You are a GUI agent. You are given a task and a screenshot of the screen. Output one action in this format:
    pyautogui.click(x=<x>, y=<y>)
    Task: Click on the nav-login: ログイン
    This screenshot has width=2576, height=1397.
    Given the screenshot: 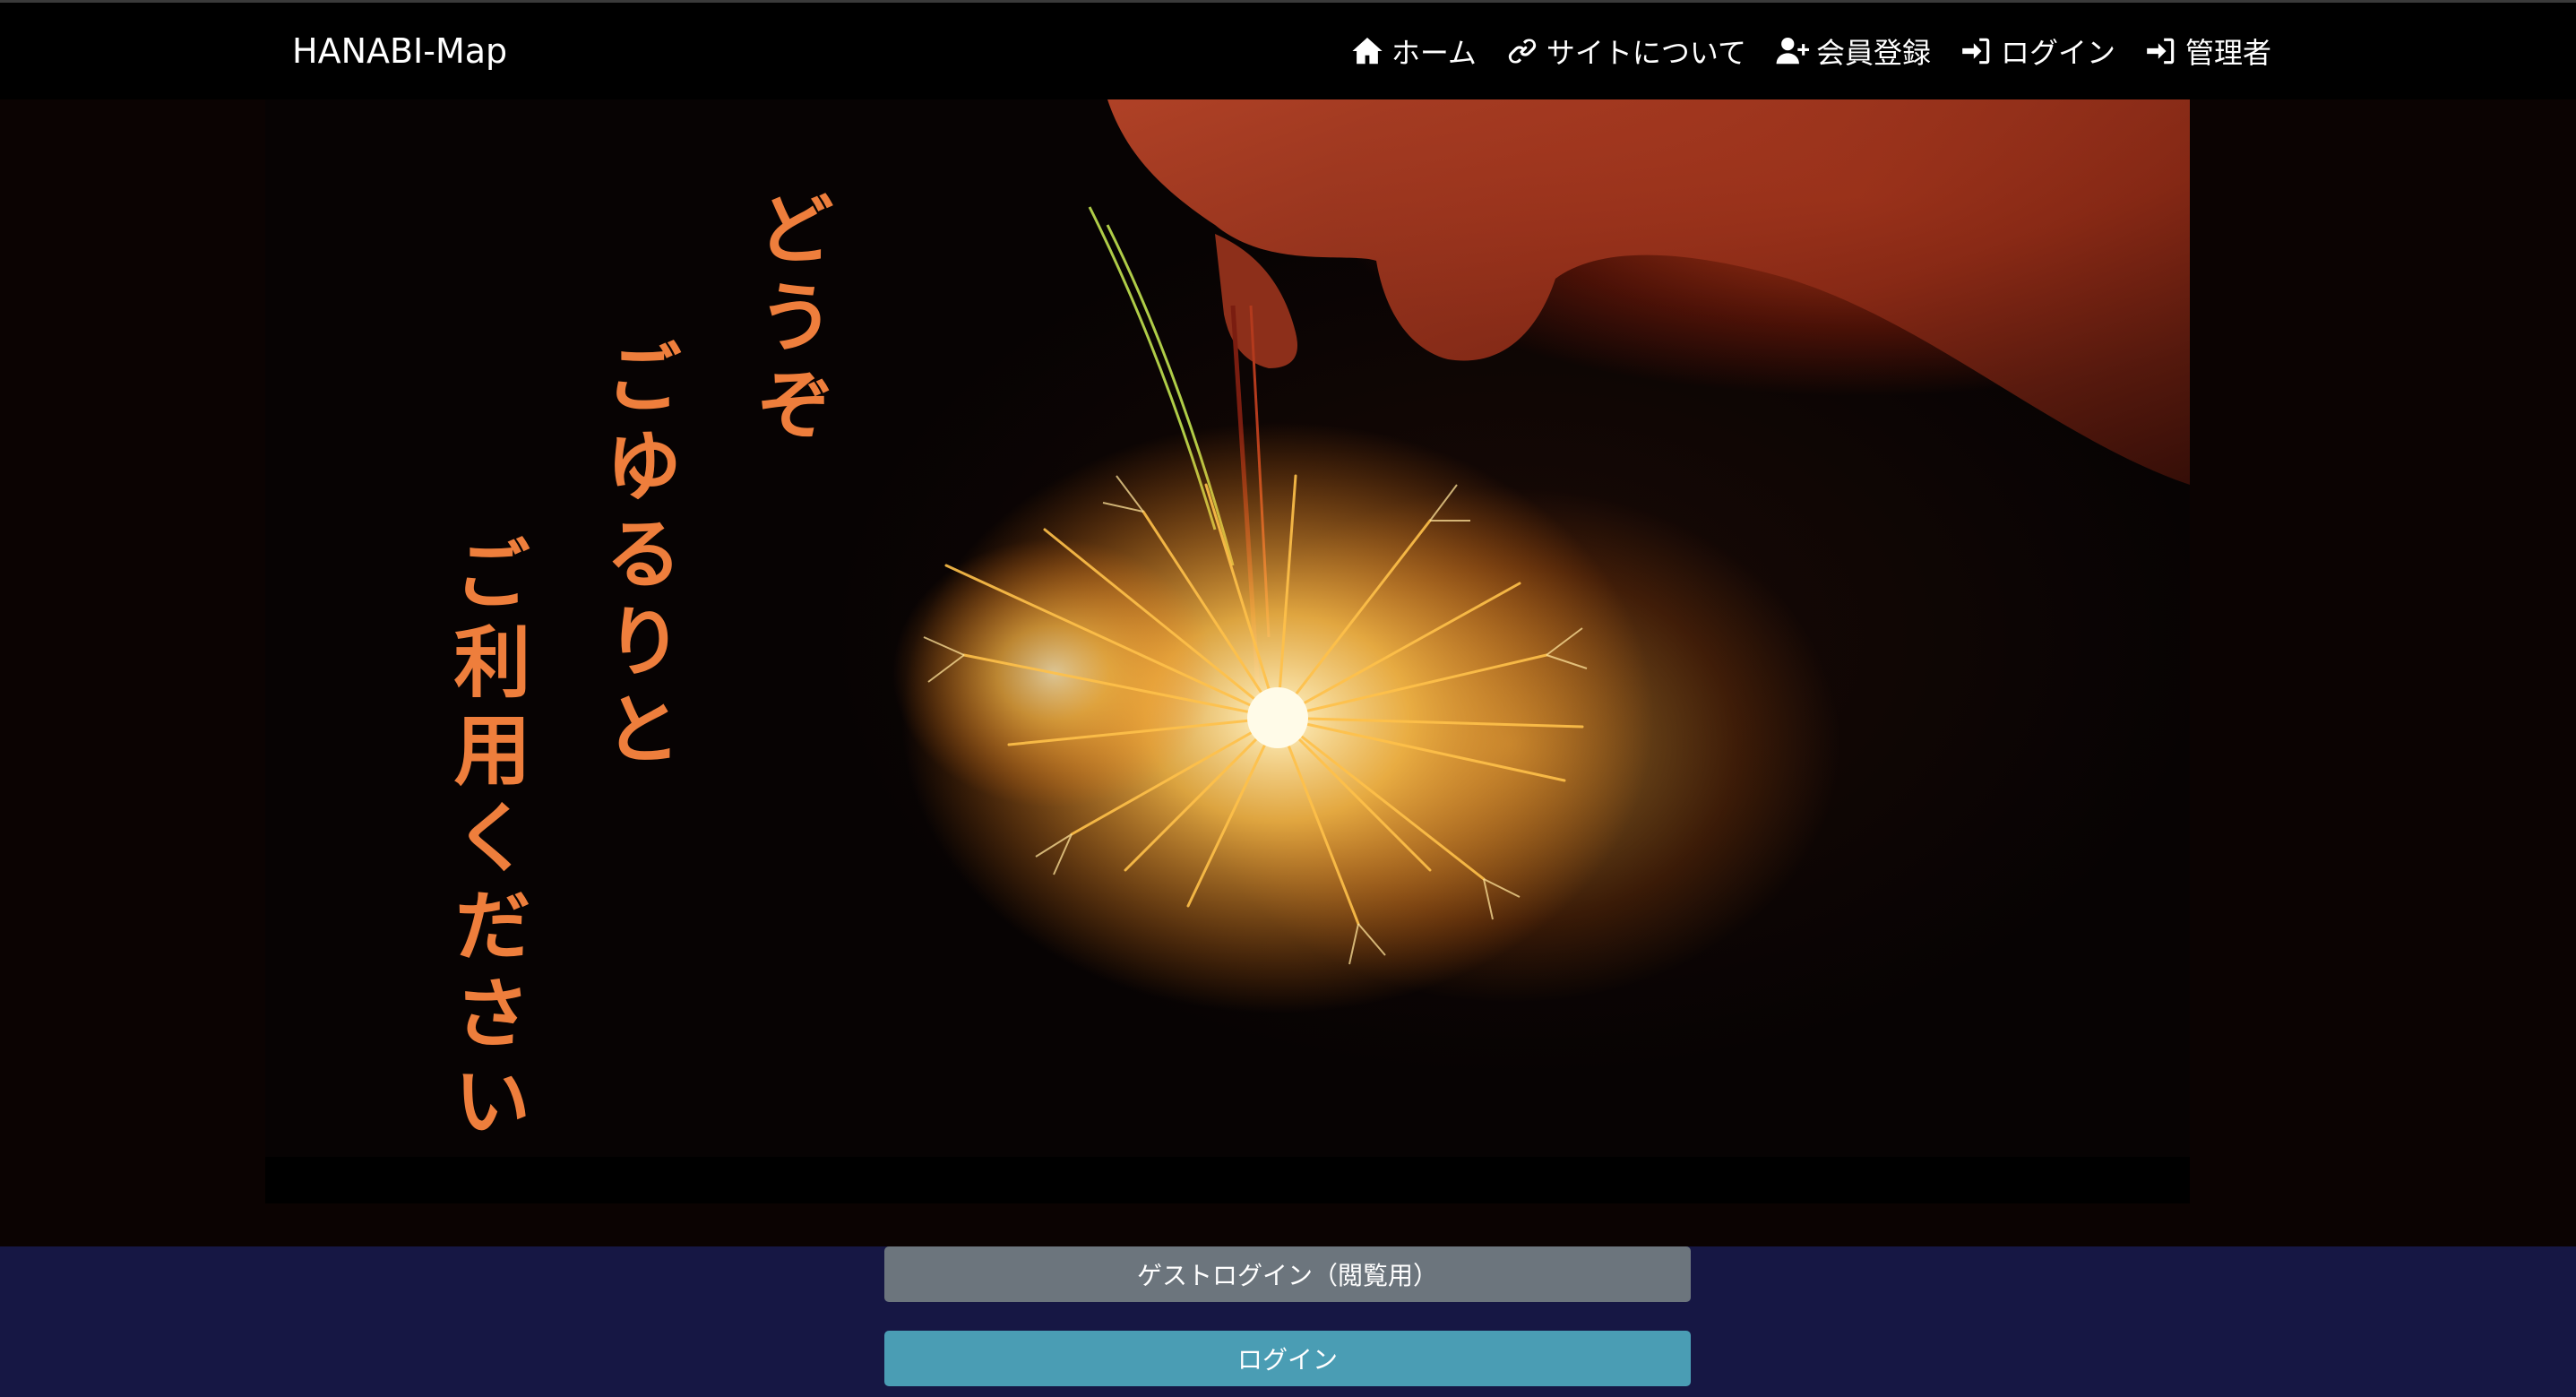 What is the action you would take?
    pyautogui.click(x=2037, y=51)
    